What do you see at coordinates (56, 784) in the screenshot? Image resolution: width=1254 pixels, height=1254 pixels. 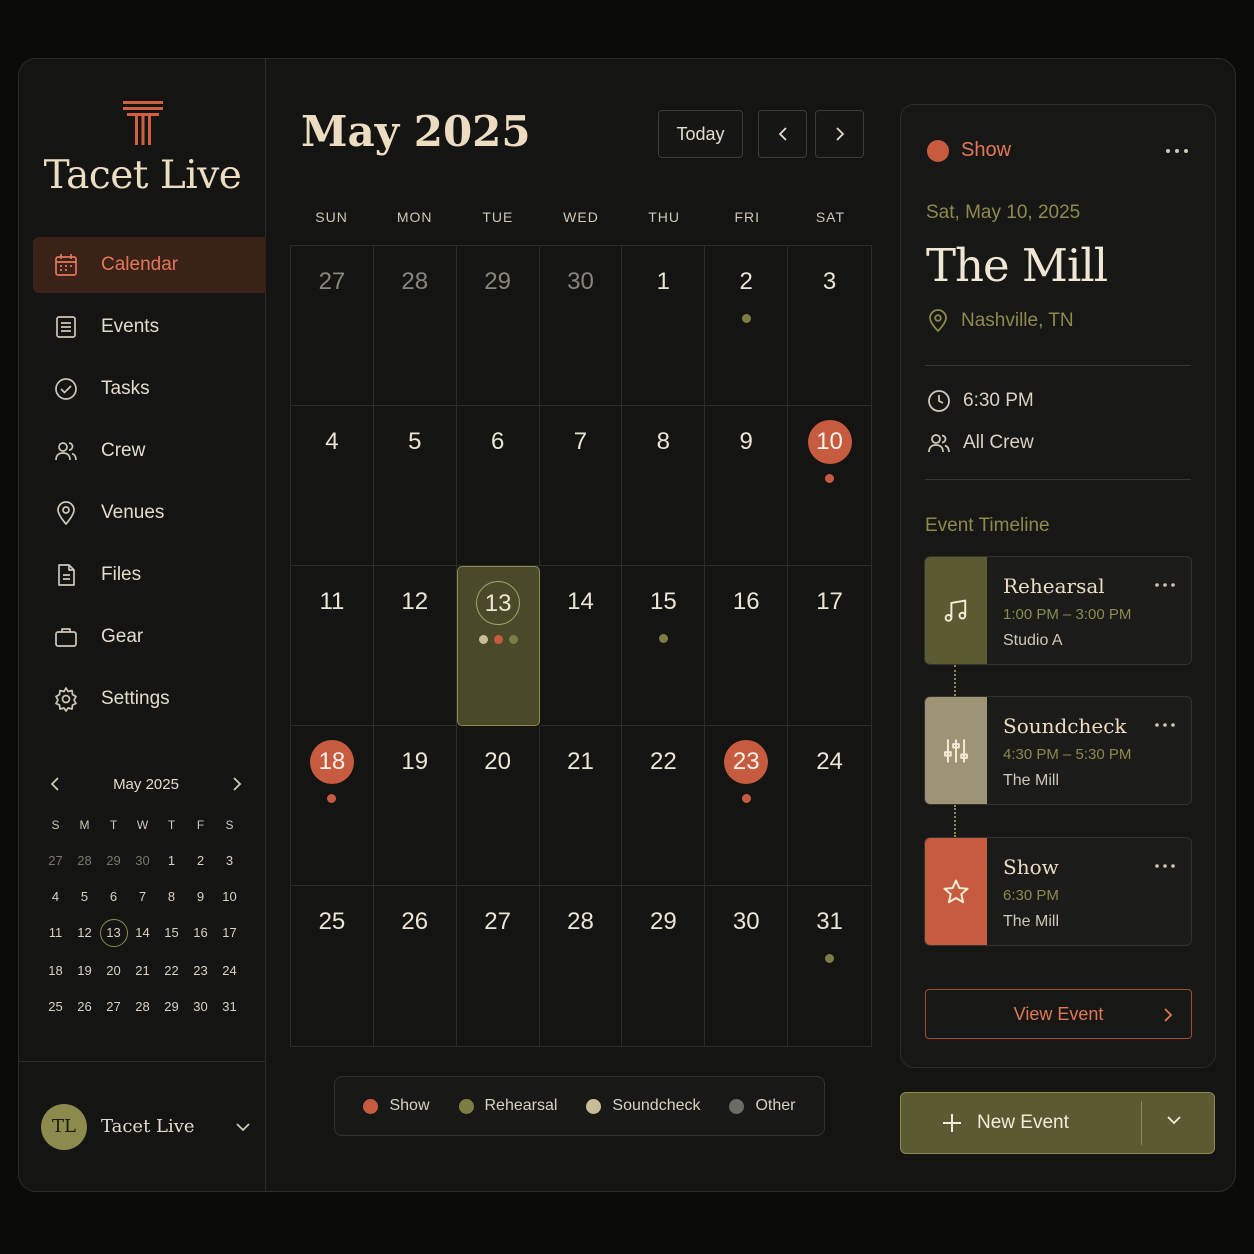 I see `mini-prev-month-icon` at bounding box center [56, 784].